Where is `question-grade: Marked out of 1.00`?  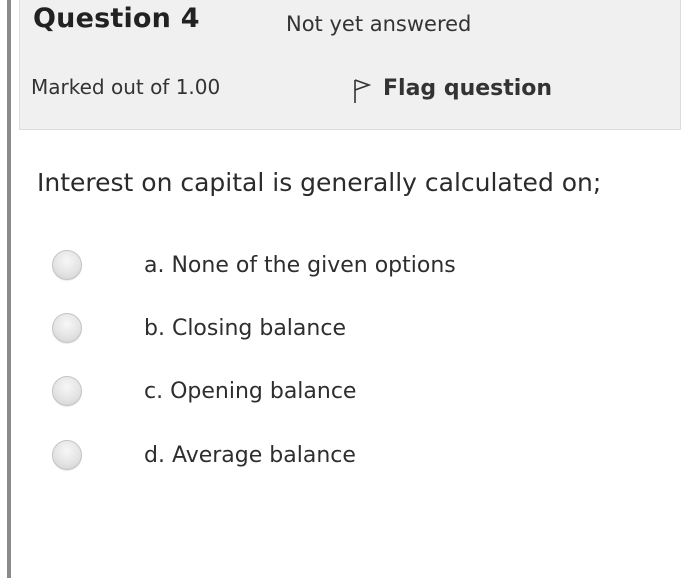
question-grade: Marked out of 1.00 is located at coordinates (126, 87).